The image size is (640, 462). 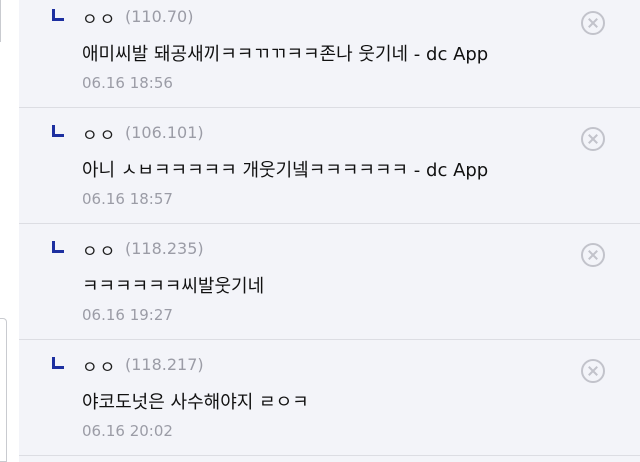 I want to click on reply-time: 06.16 20:02, so click(x=127, y=431).